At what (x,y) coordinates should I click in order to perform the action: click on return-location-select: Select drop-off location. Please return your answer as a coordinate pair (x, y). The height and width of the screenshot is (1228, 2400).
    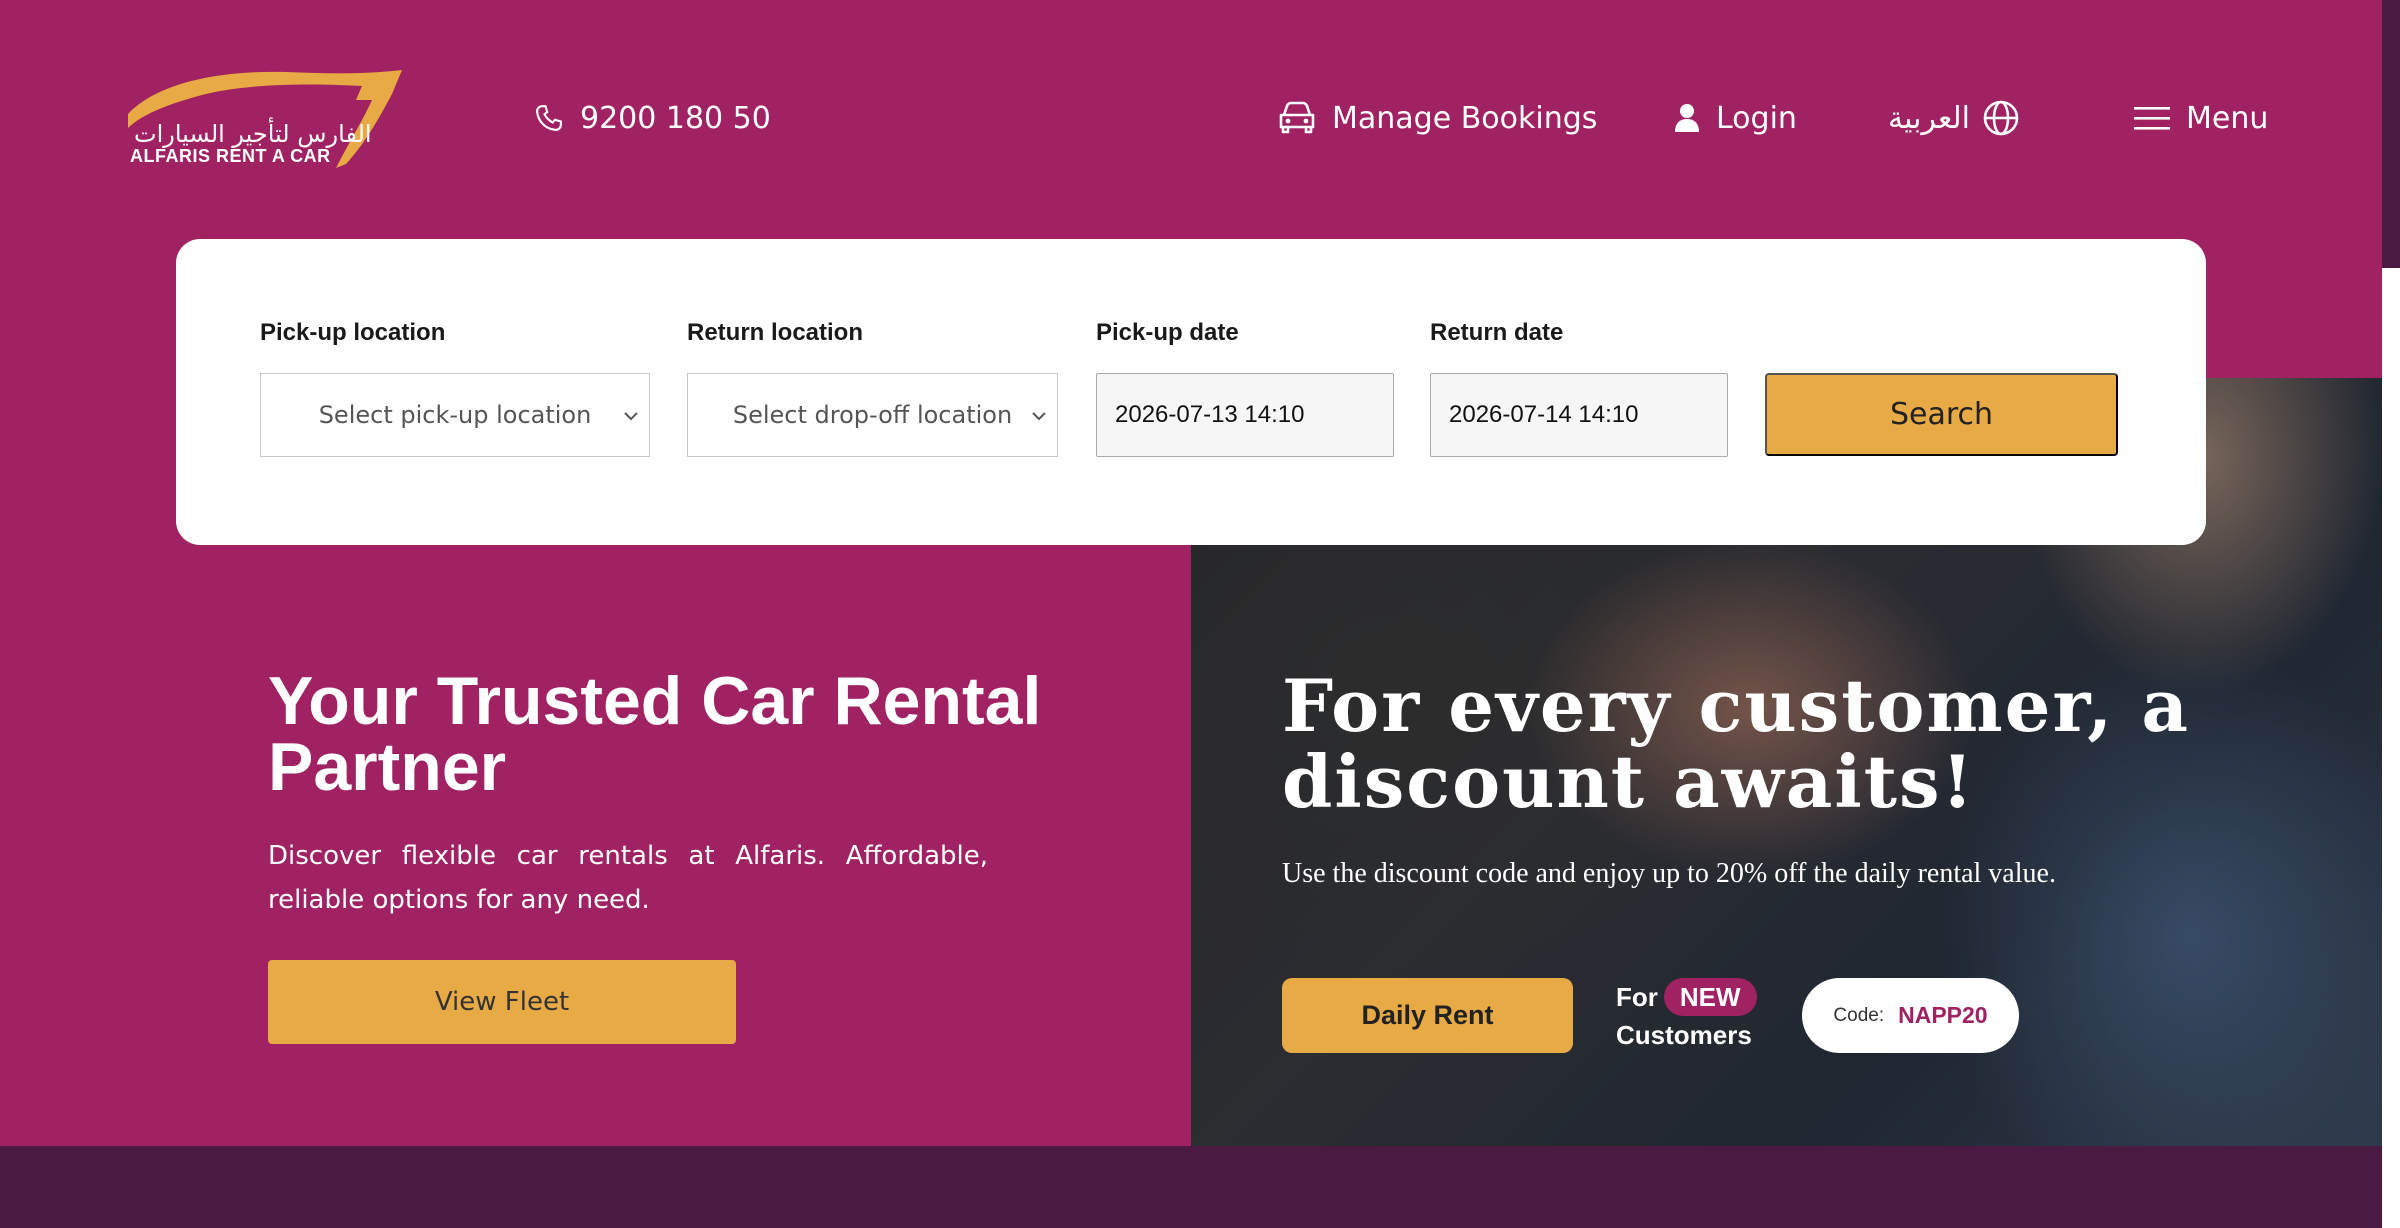
    Looking at the image, I should click on (872, 415).